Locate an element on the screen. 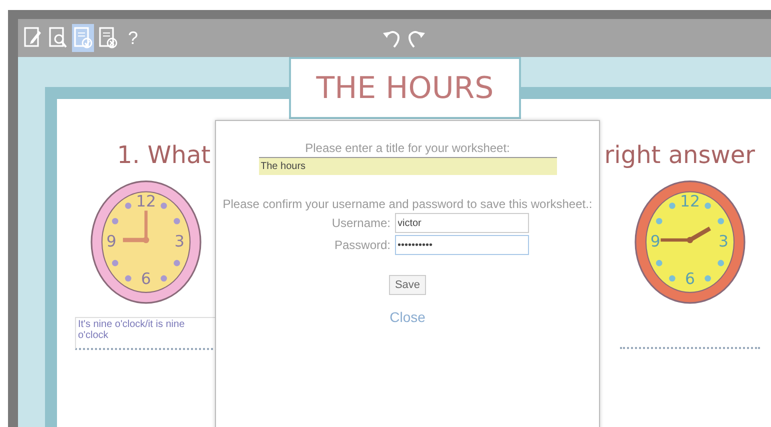  save-button: Save is located at coordinates (407, 285).